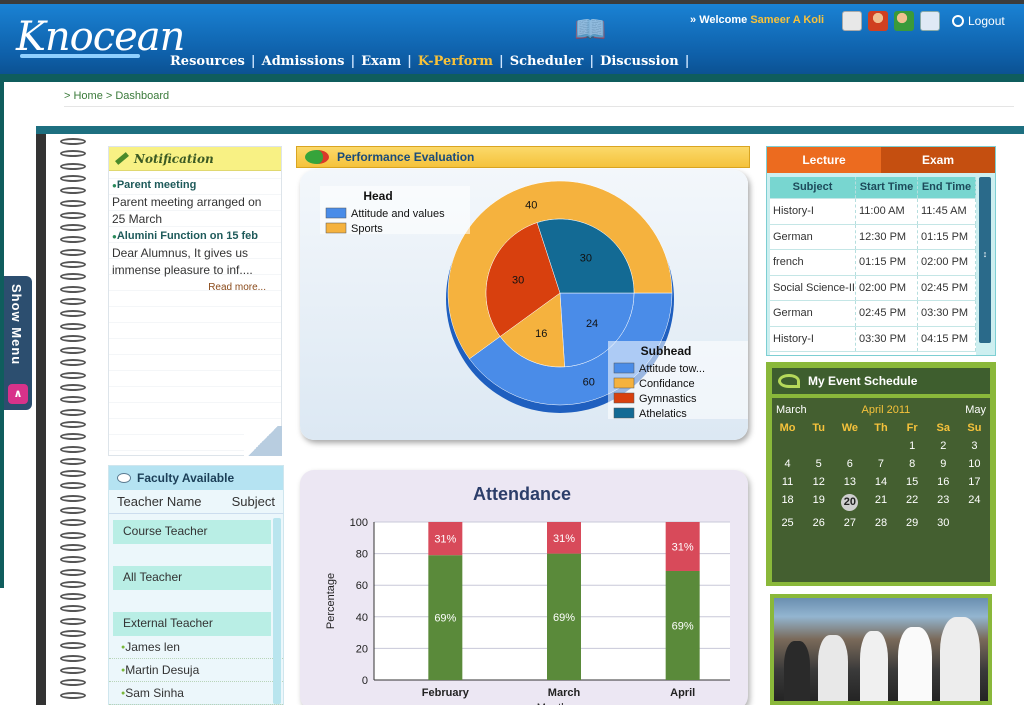 Image resolution: width=1024 pixels, height=705 pixels. I want to click on table-cell: History-I, so click(813, 338).